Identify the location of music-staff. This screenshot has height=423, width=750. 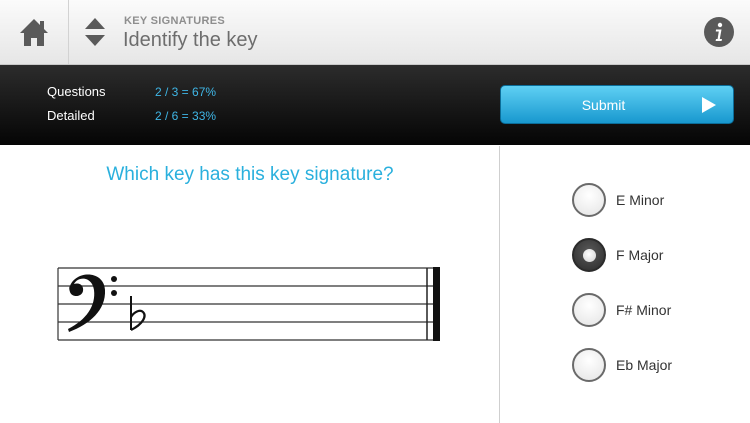
(248, 304).